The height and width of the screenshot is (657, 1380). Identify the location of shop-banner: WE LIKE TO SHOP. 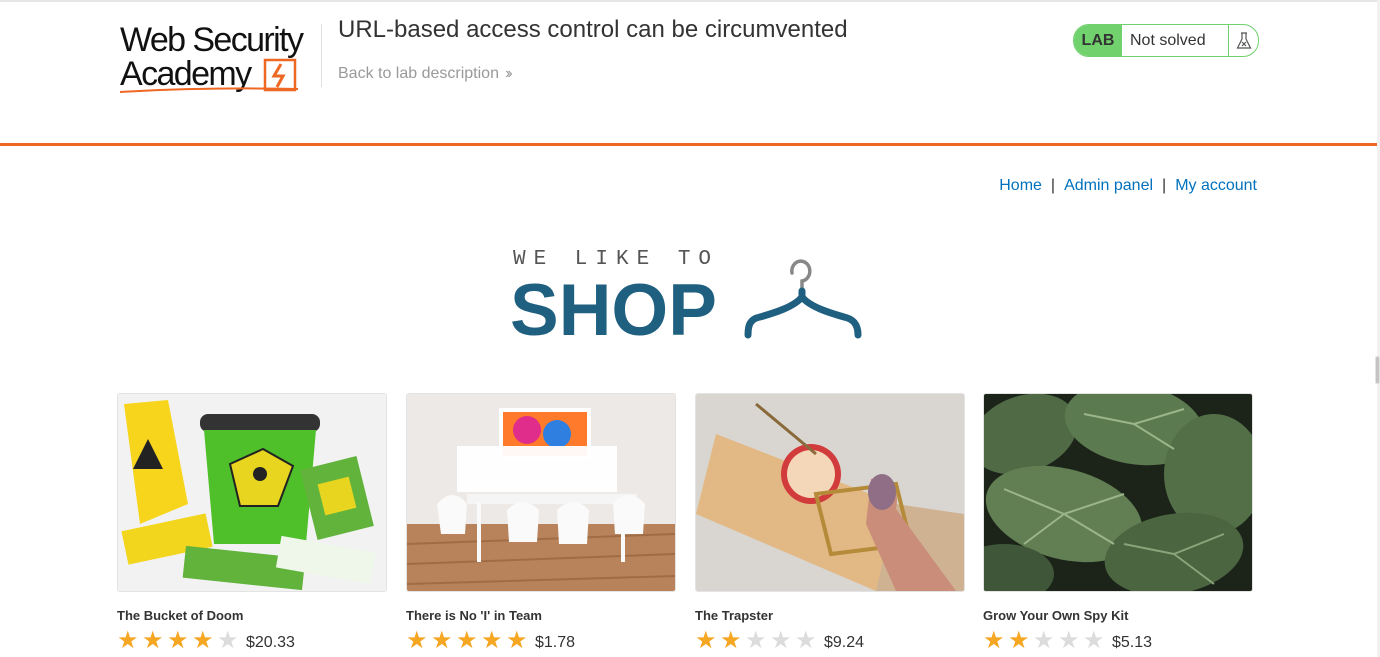
(690, 298).